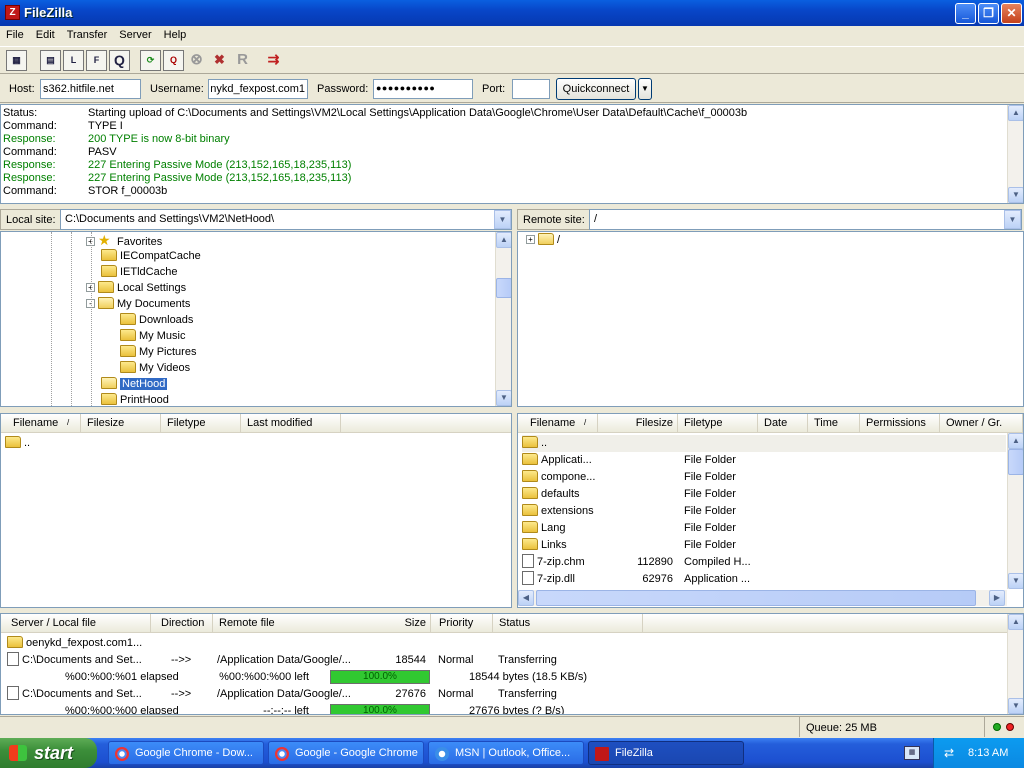 The image size is (1024, 768). I want to click on tree-item: My Music, so click(152, 336).